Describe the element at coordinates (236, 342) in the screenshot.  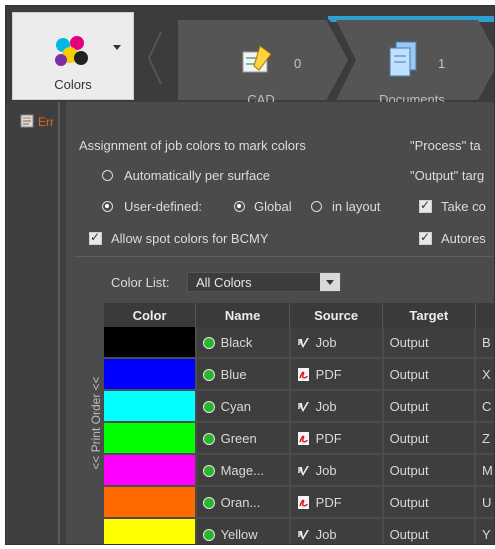
I see `color-name: Black` at that location.